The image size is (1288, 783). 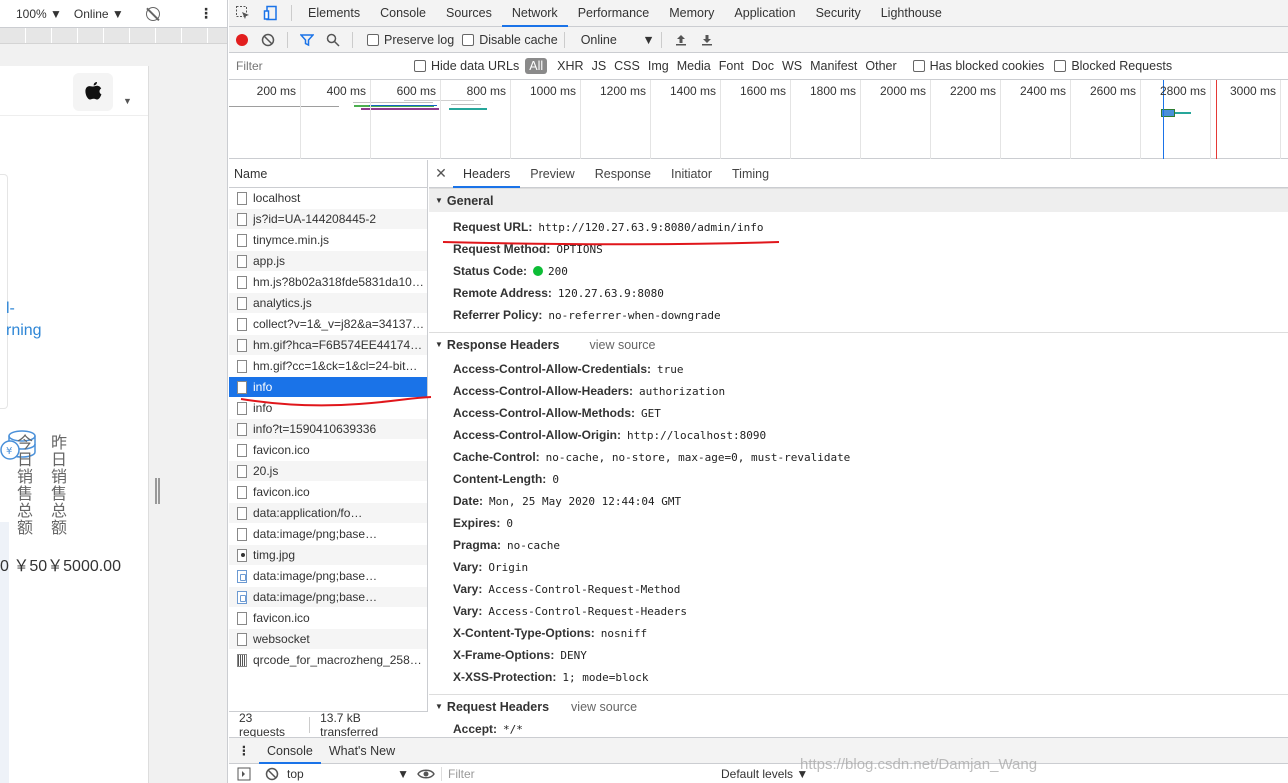 What do you see at coordinates (911, 13) in the screenshot?
I see `tab-lighthouse: Lighthouse` at bounding box center [911, 13].